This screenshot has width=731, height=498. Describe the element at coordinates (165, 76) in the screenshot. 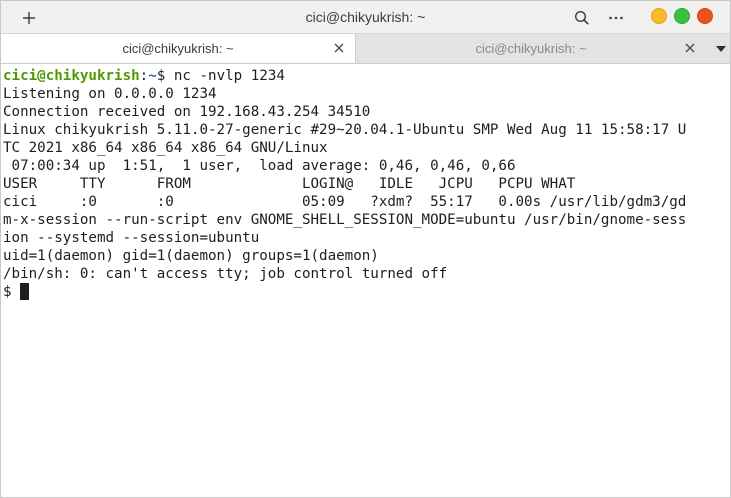

I see `prompt-symbol: $` at that location.